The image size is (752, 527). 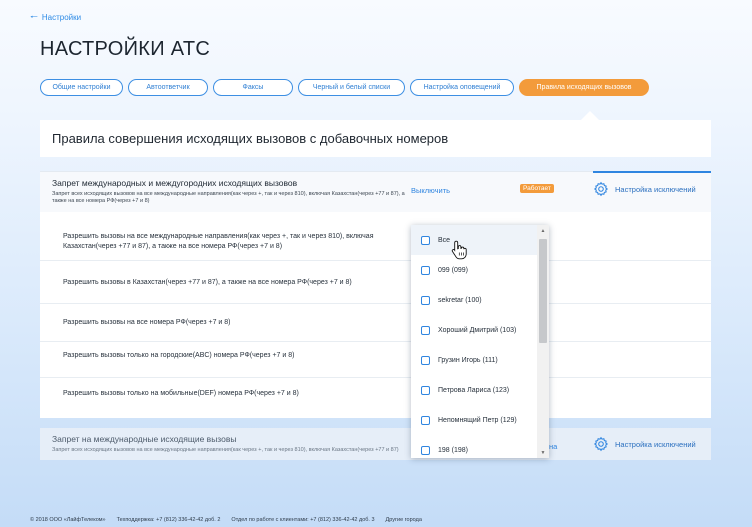 What do you see at coordinates (444, 240) in the screenshot?
I see `dropdown-option-label: Все` at bounding box center [444, 240].